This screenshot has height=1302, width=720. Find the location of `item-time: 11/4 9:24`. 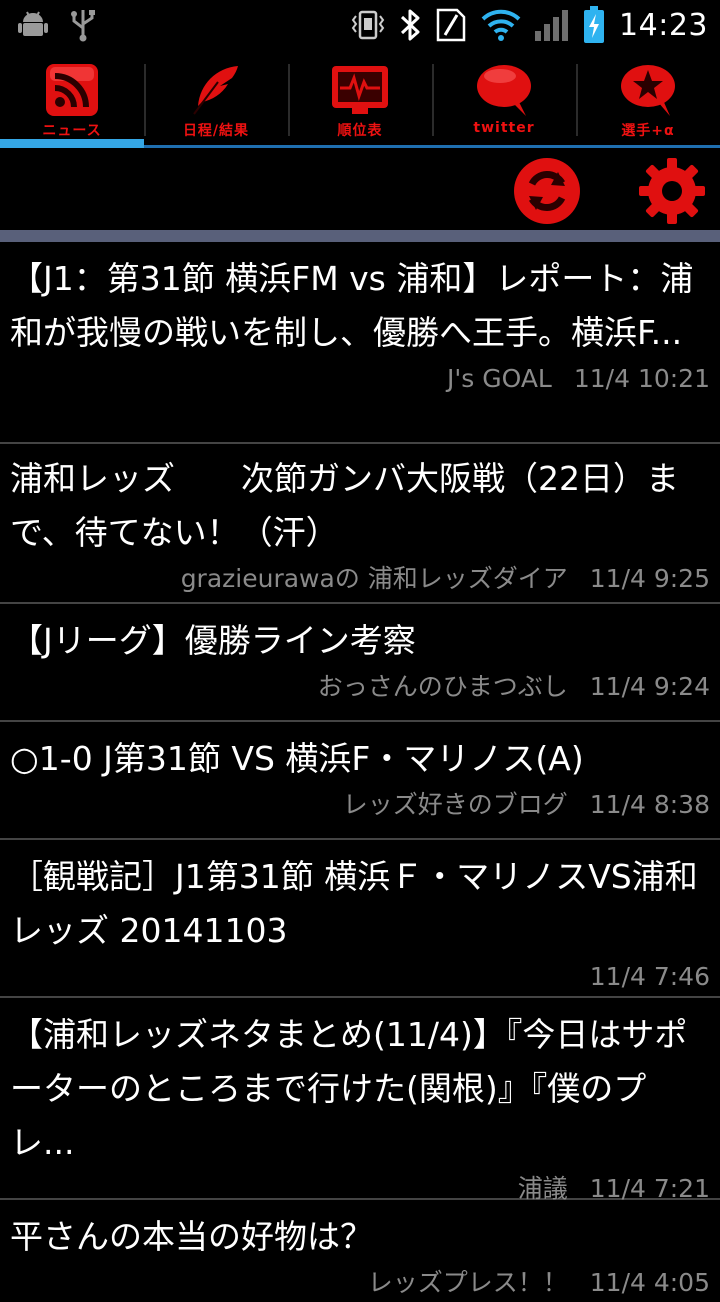

item-time: 11/4 9:24 is located at coordinates (649, 686).